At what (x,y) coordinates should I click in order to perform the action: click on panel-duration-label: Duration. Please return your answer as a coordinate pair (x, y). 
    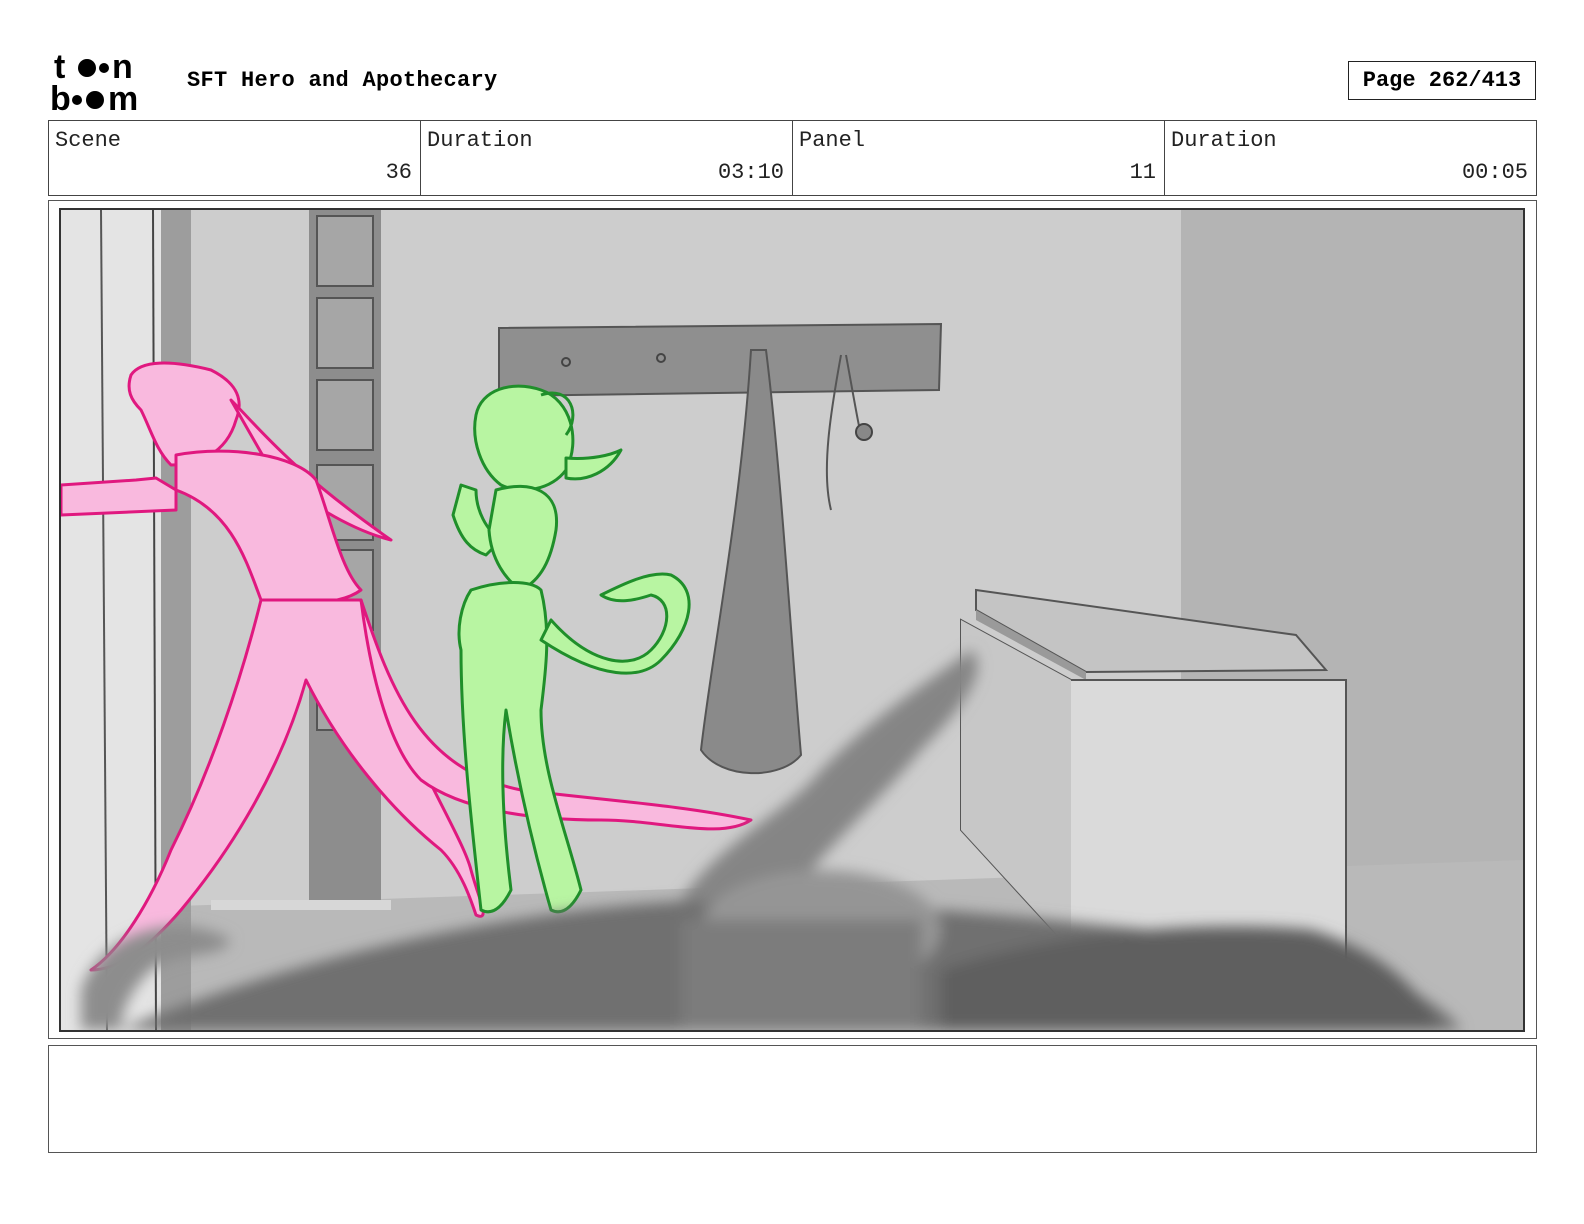
    Looking at the image, I should click on (1224, 140).